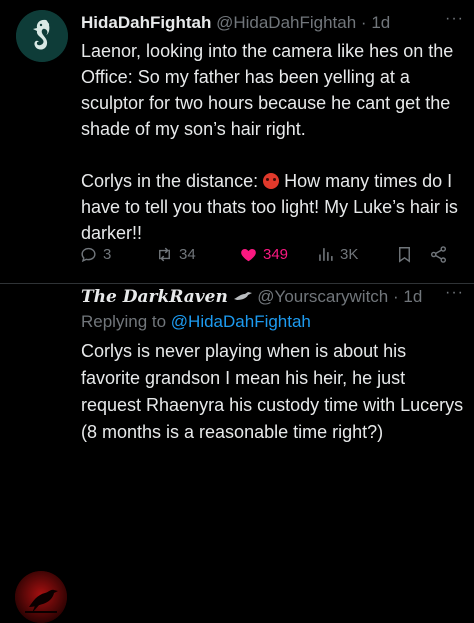 The height and width of the screenshot is (623, 474). What do you see at coordinates (146, 22) in the screenshot?
I see `display-name: HidaDahFightah` at bounding box center [146, 22].